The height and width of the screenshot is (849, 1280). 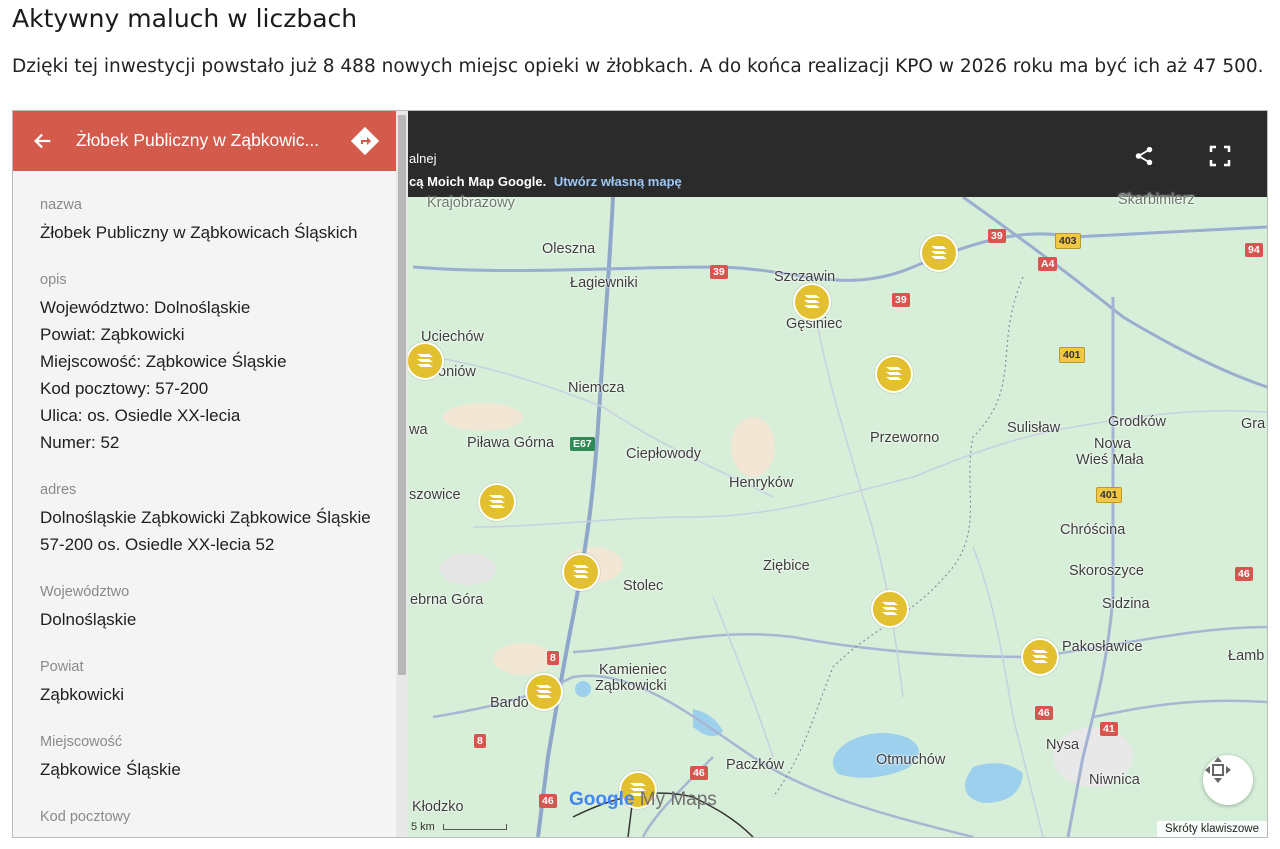 I want to click on place-label: Ząbkowicki, so click(x=631, y=686).